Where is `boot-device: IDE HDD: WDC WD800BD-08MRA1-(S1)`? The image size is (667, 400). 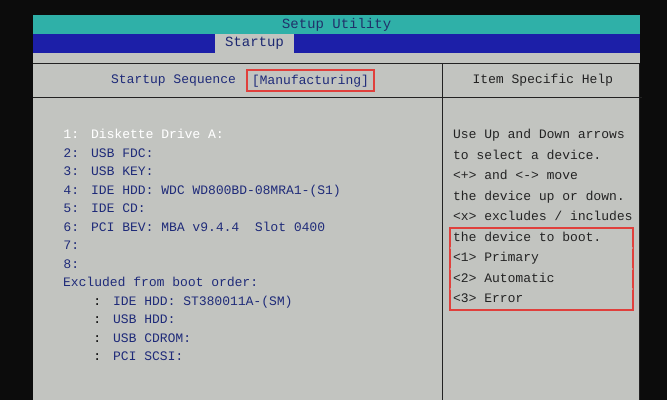 boot-device: IDE HDD: WDC WD800BD-08MRA1-(S1) is located at coordinates (216, 191).